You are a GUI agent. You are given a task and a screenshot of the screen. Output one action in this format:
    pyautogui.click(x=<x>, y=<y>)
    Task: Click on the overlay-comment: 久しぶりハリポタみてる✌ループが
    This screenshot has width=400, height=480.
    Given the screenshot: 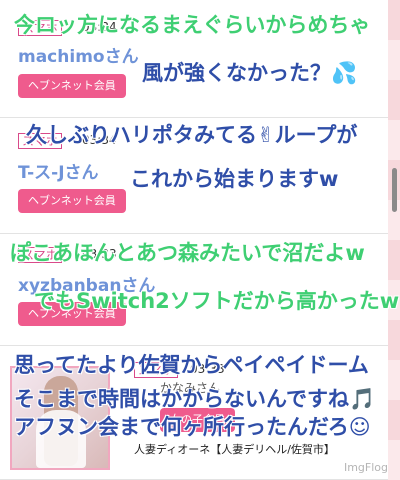 What is the action you would take?
    pyautogui.click(x=192, y=135)
    